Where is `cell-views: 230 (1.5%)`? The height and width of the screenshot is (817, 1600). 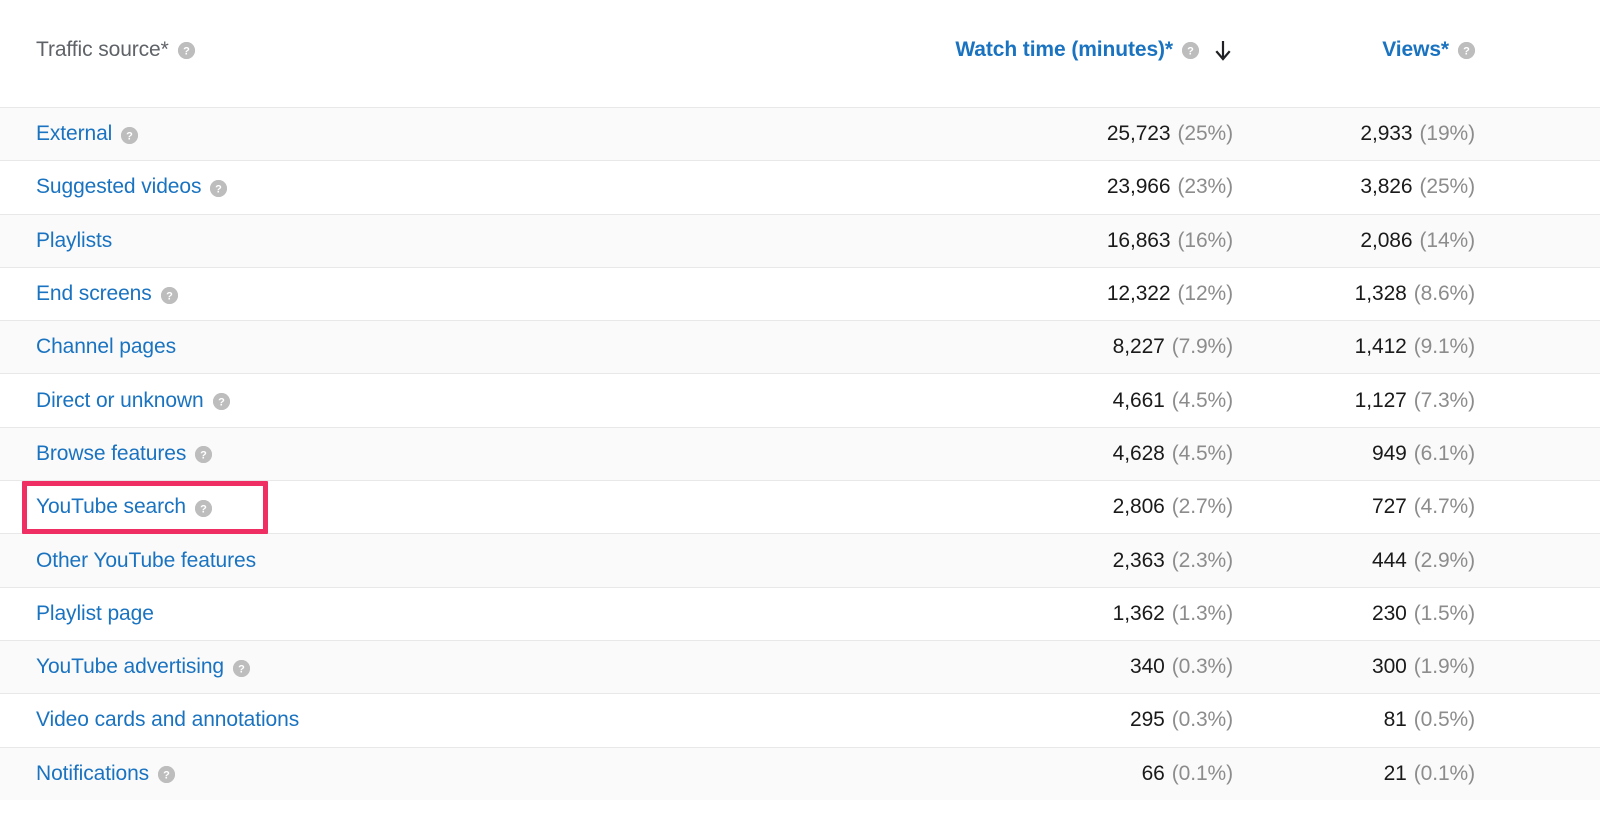 cell-views: 230 (1.5%) is located at coordinates (1416, 614).